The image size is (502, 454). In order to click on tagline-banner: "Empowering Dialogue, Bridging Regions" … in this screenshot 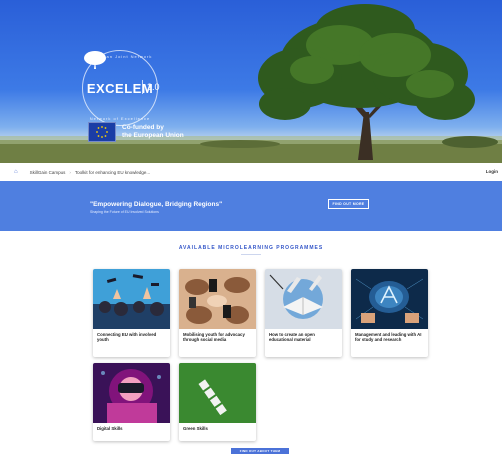, I will do `click(251, 206)`.